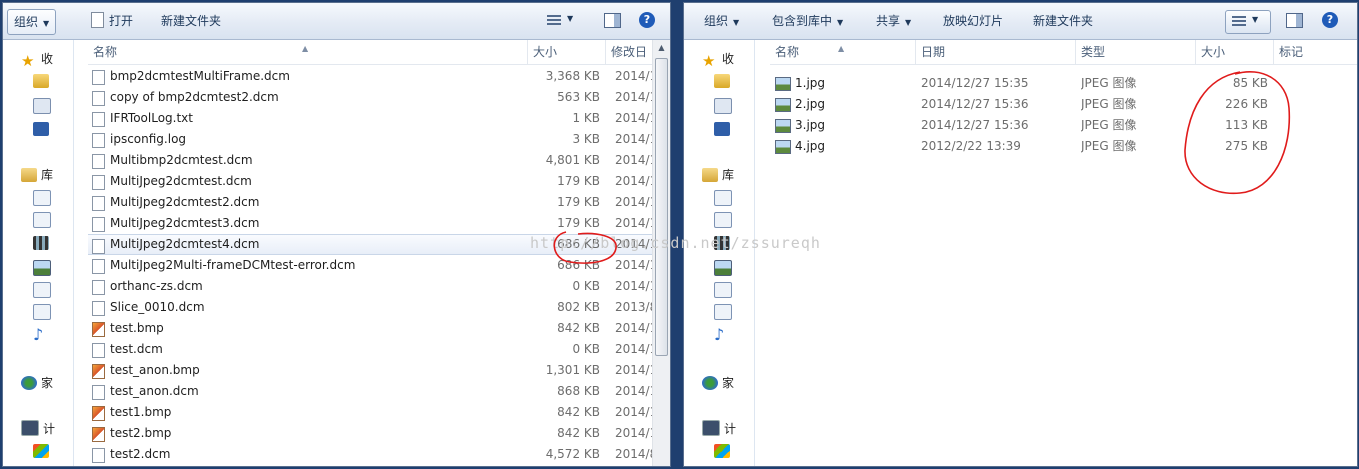 Image resolution: width=1359 pixels, height=469 pixels. I want to click on file-name-cell: orthanc-zs.dcm, so click(316, 286).